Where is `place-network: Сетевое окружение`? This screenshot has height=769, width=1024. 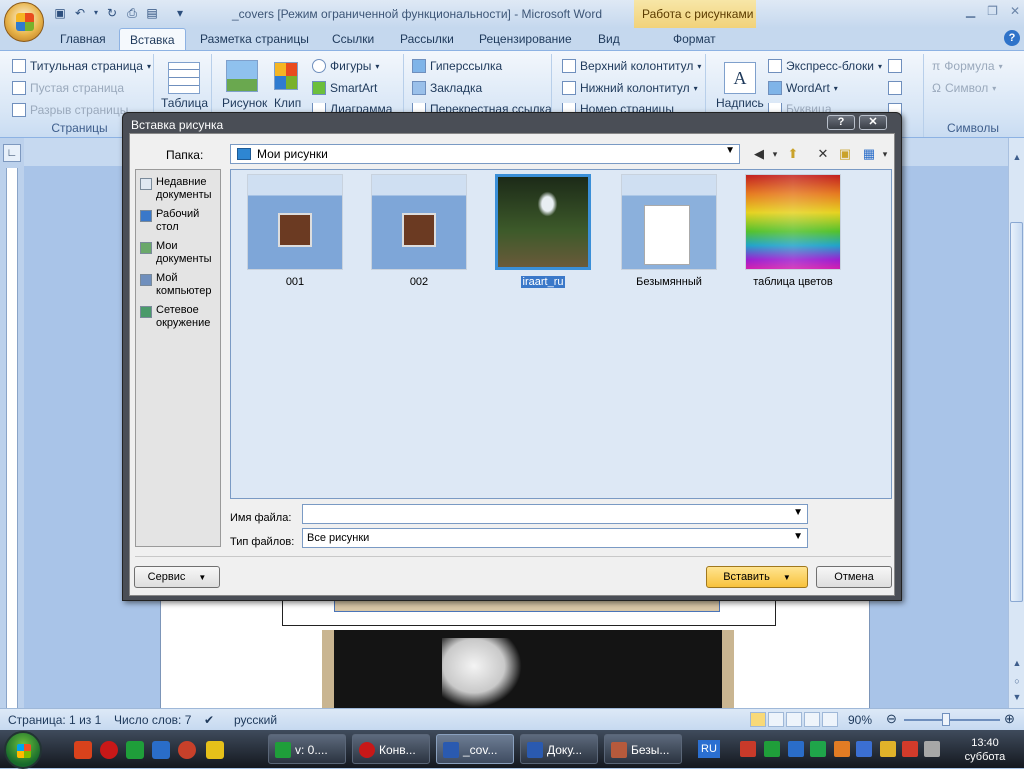 place-network: Сетевое окружение is located at coordinates (180, 317).